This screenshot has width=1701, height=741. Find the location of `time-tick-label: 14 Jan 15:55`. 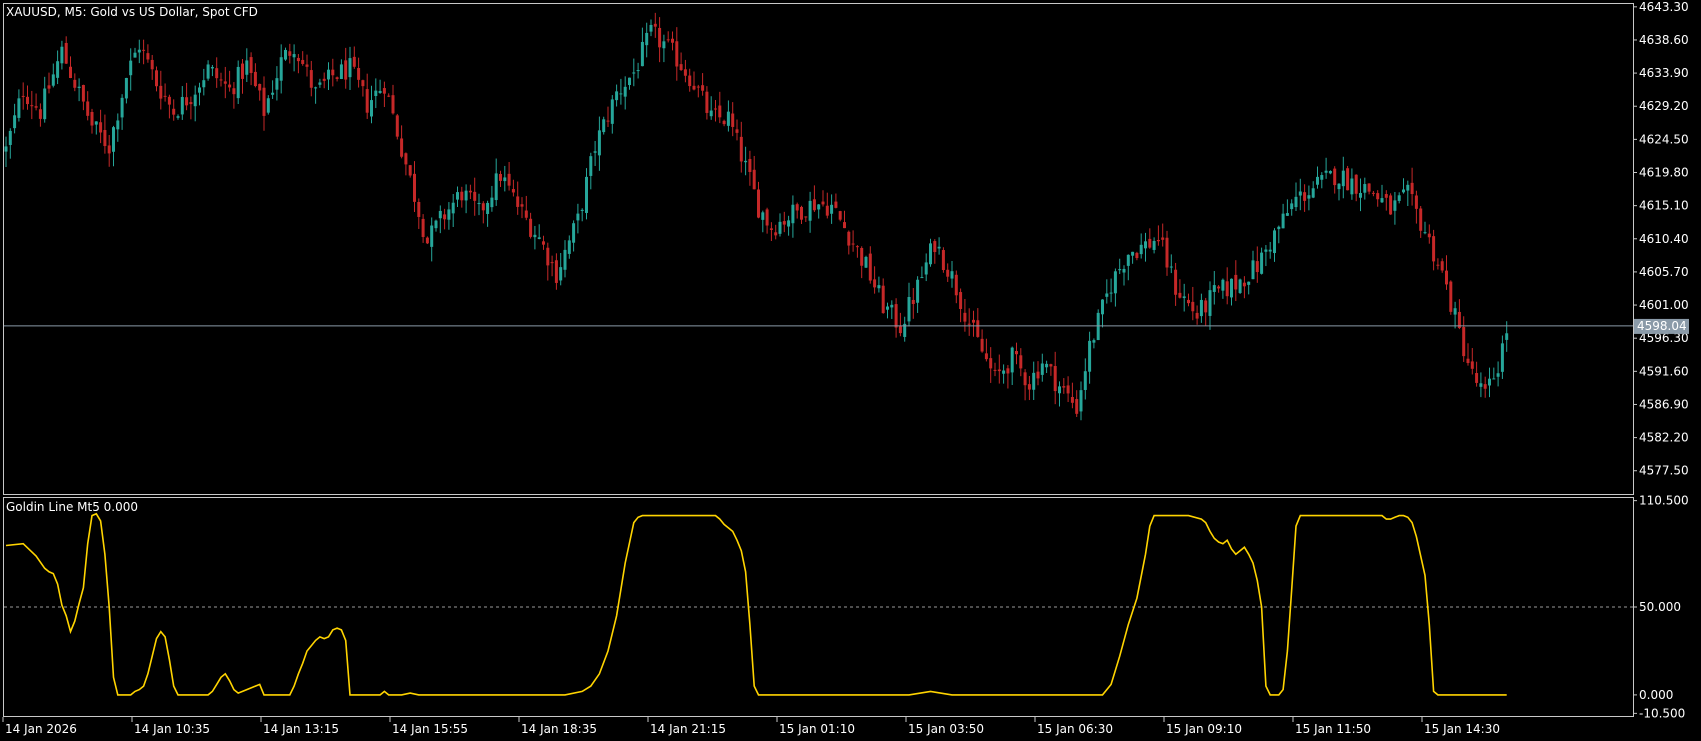

time-tick-label: 14 Jan 15:55 is located at coordinates (430, 729).